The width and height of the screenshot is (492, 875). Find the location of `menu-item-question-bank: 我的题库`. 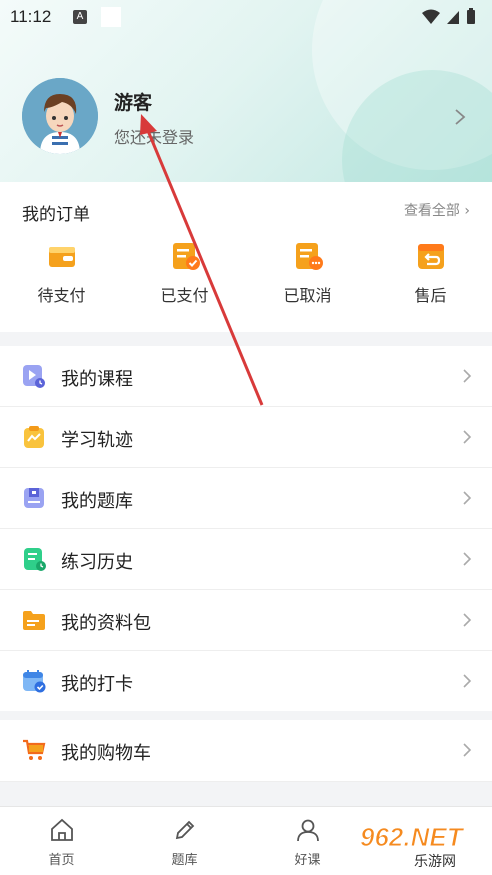

menu-item-question-bank: 我的题库 is located at coordinates (246, 498).